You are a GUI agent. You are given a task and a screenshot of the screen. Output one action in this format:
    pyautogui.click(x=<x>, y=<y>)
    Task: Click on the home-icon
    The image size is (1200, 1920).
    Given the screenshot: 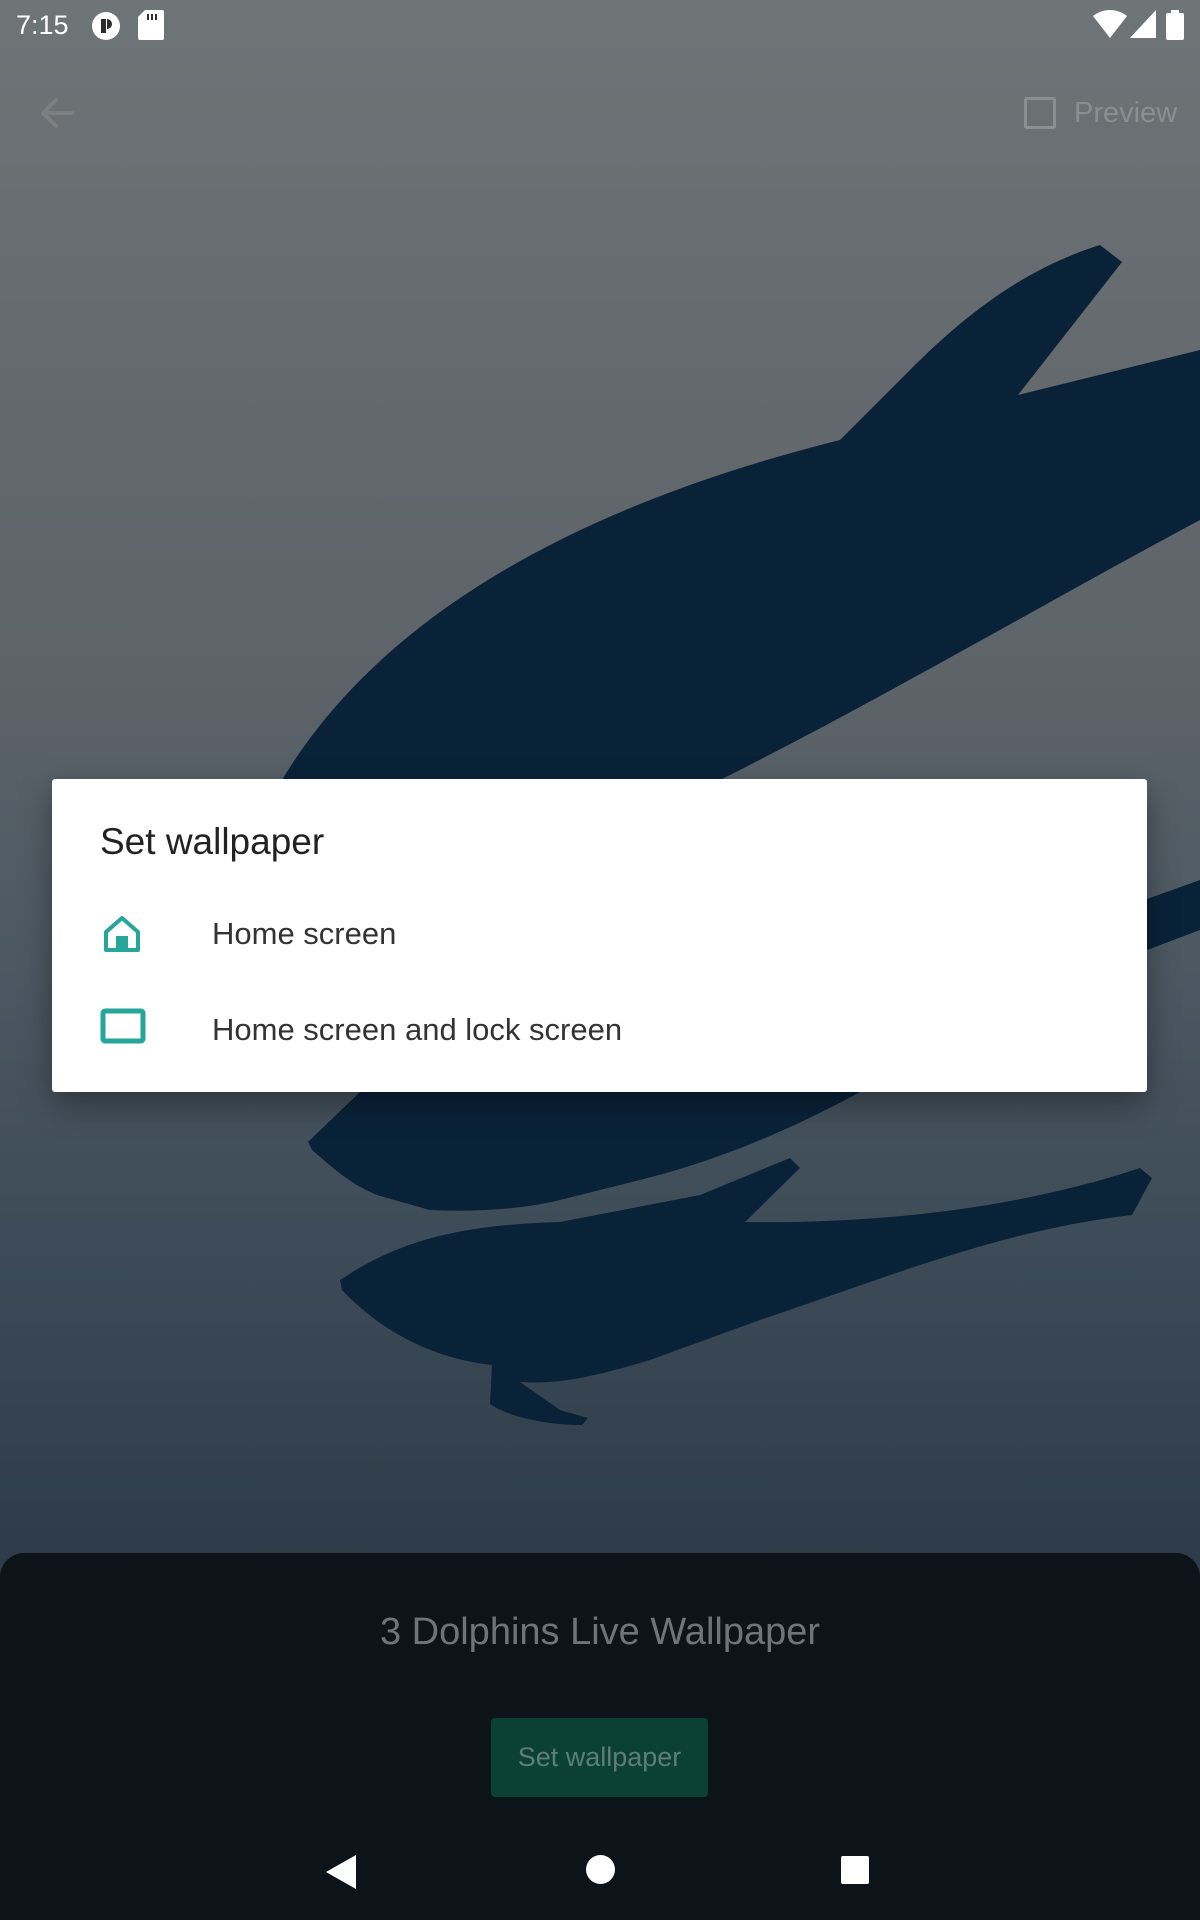 What is the action you would take?
    pyautogui.click(x=122, y=934)
    